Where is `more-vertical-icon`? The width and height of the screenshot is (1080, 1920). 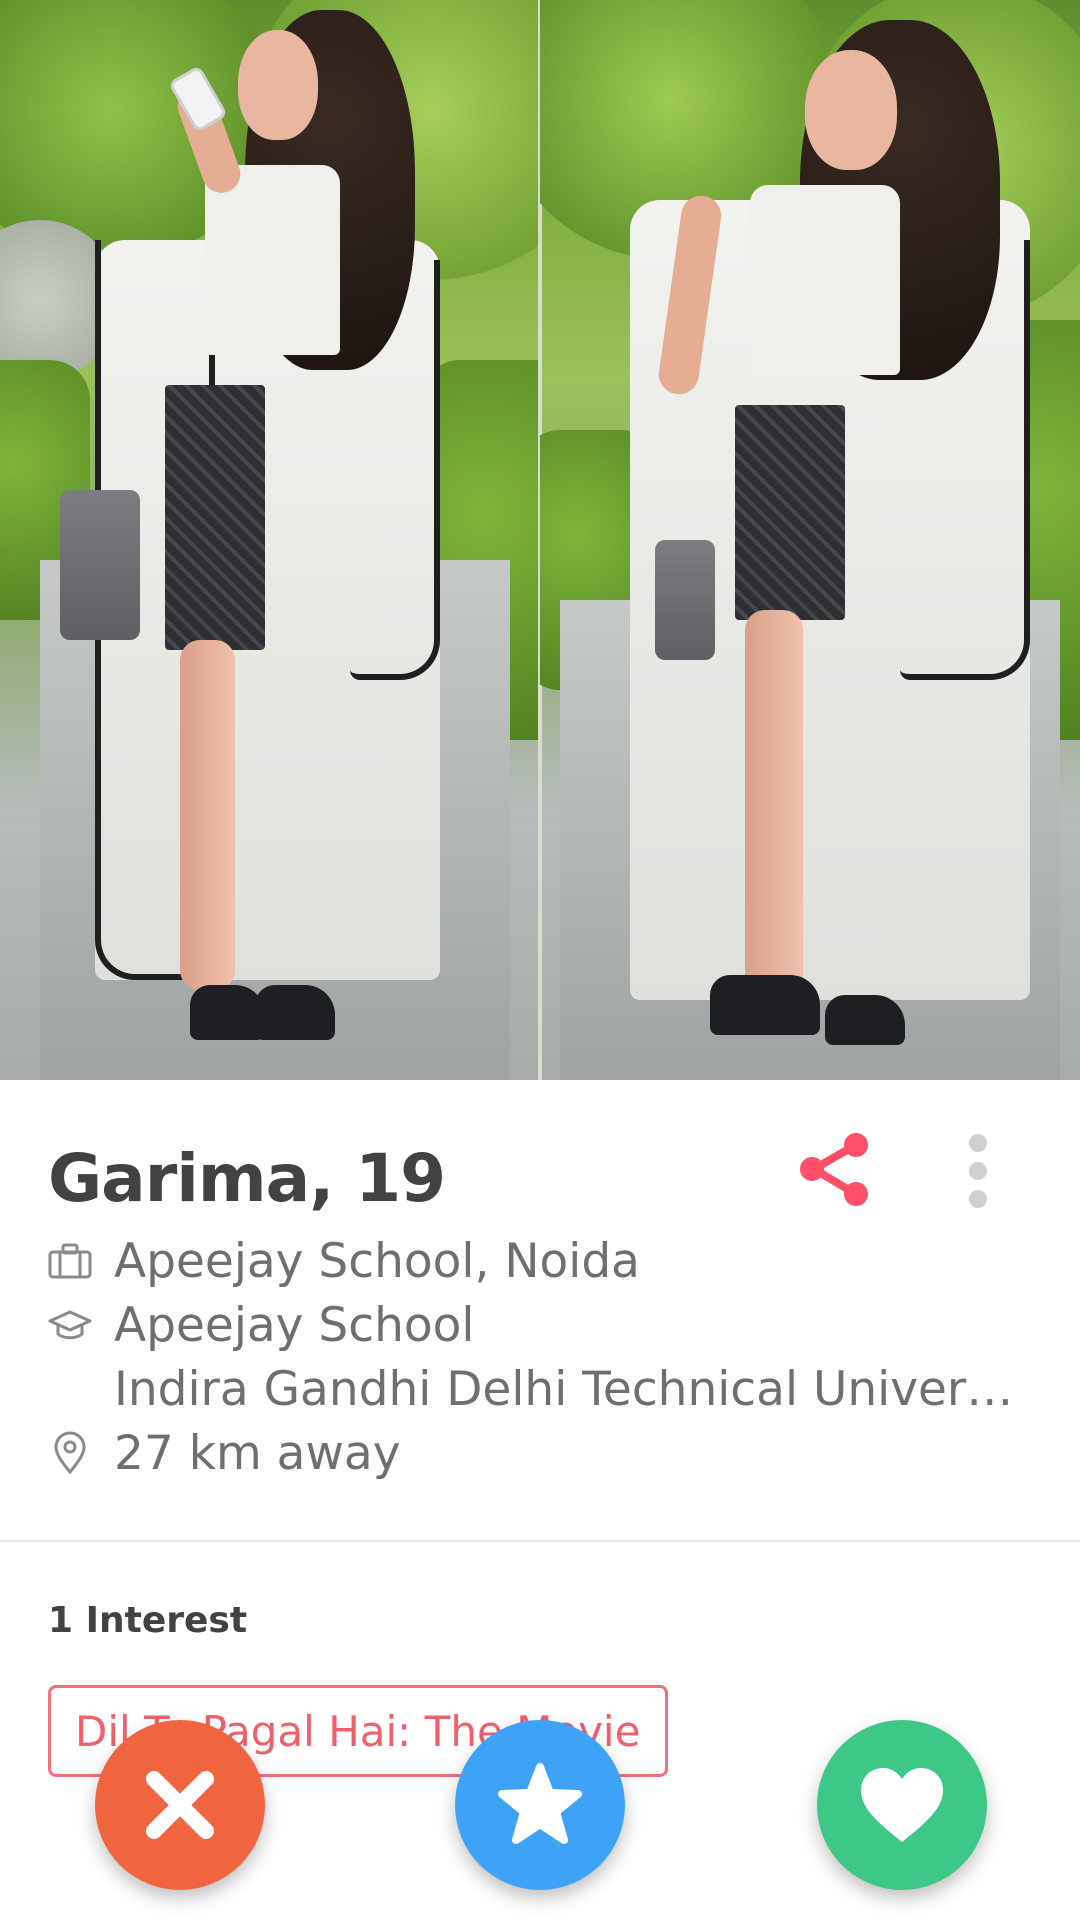
more-vertical-icon is located at coordinates (978, 1171).